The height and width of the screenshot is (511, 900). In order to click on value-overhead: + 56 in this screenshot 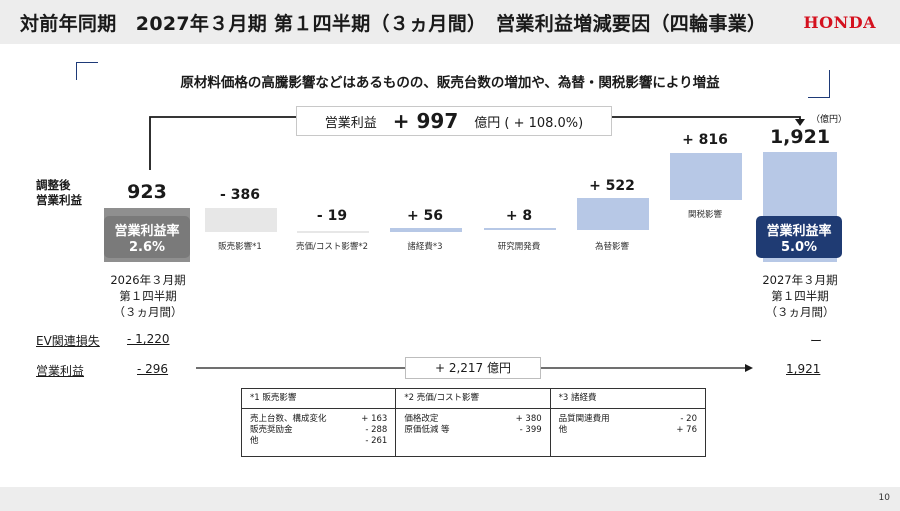, I will do `click(425, 216)`.